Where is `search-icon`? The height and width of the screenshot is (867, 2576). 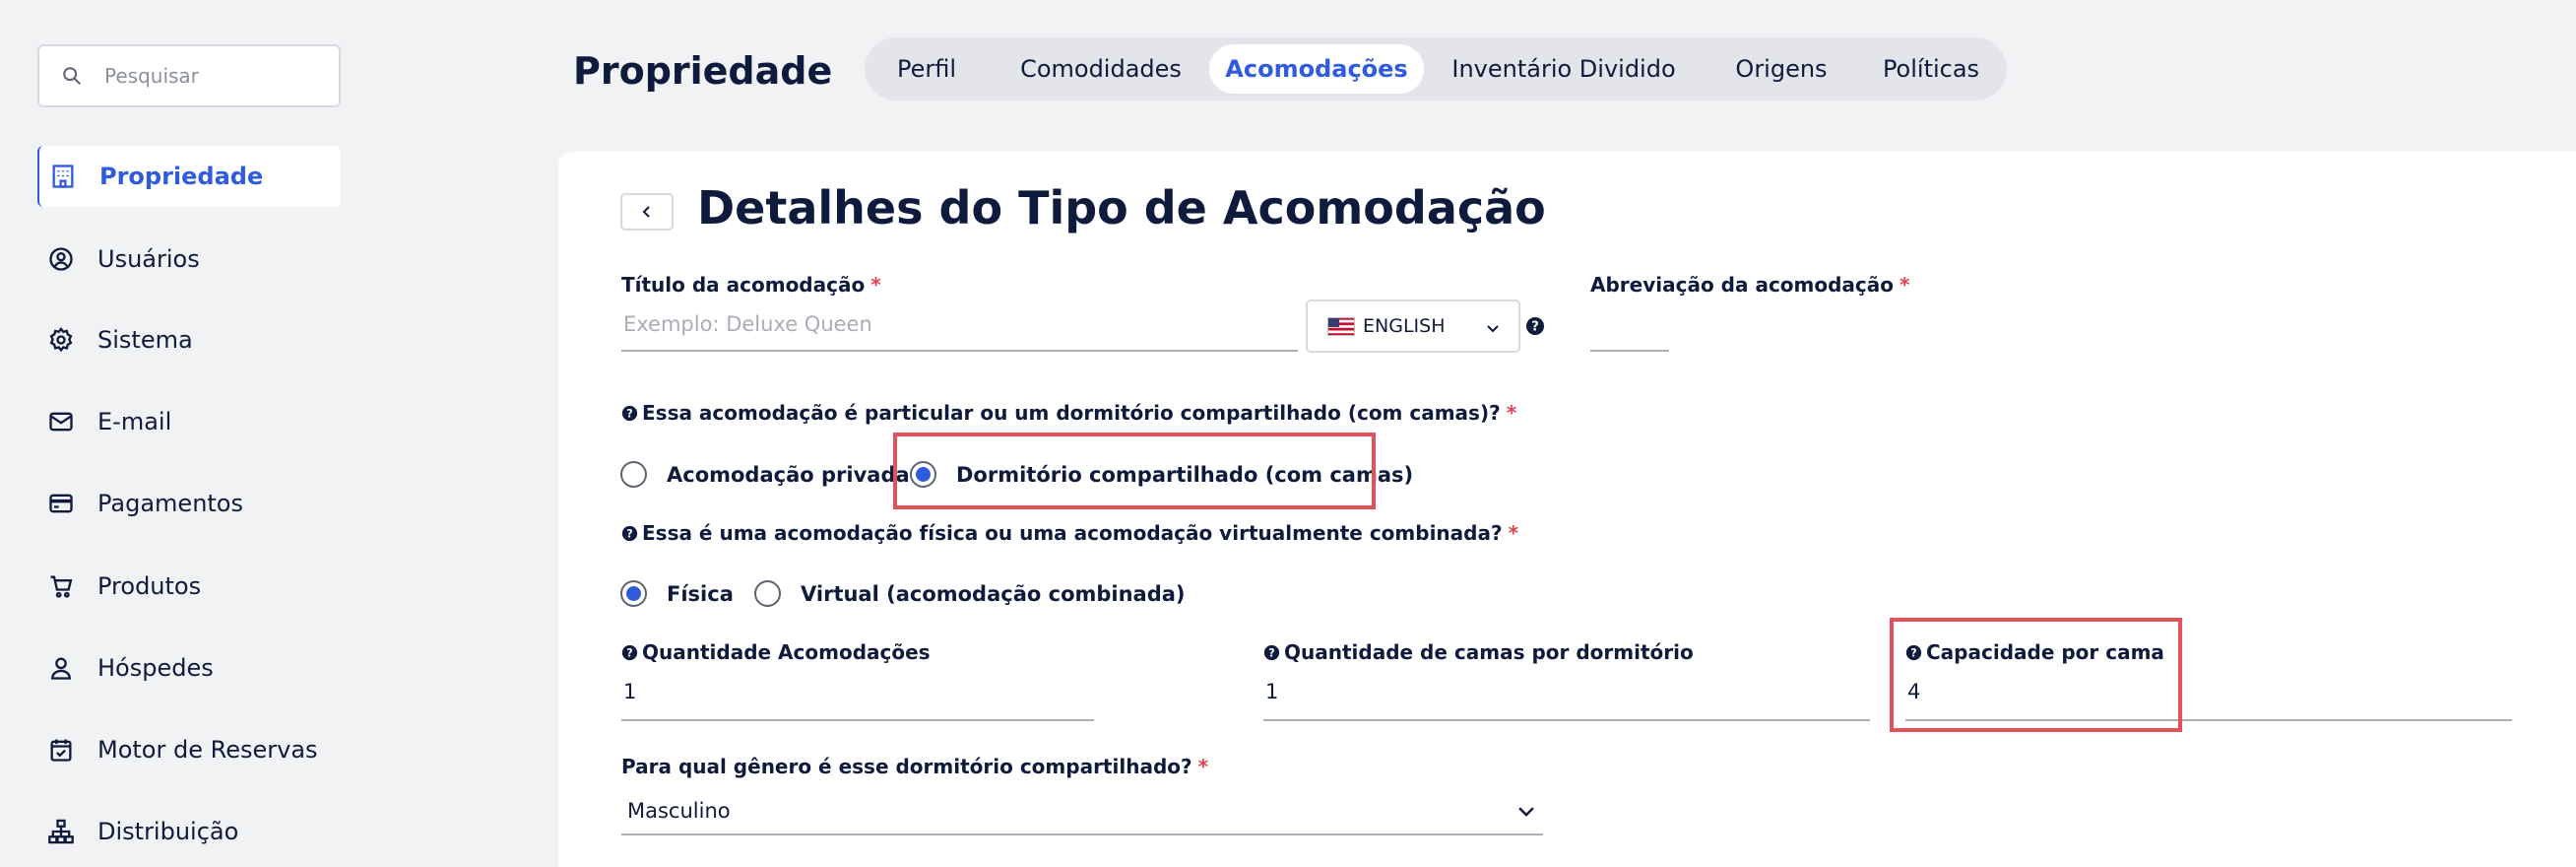
search-icon is located at coordinates (72, 76).